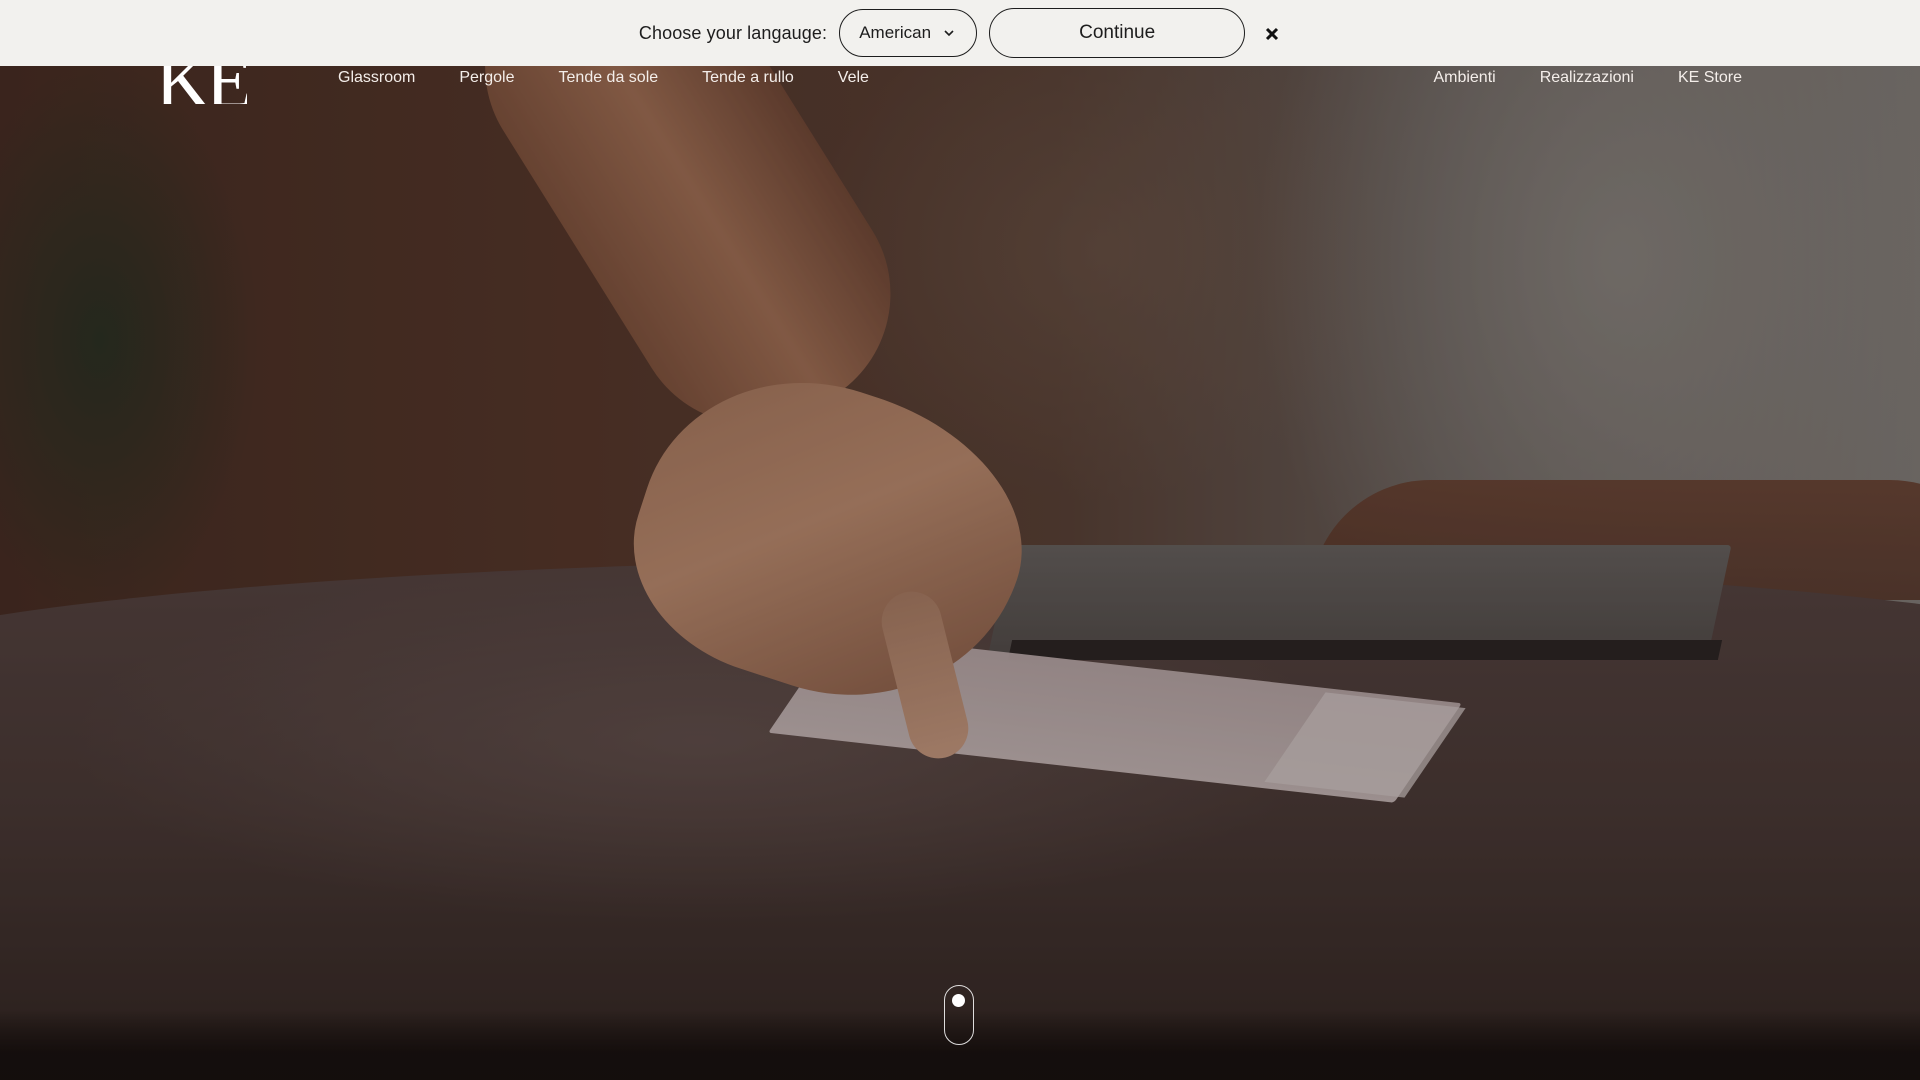 This screenshot has height=1080, width=1920. I want to click on language-bar: Choose your langauge: American Continue, so click(960, 33).